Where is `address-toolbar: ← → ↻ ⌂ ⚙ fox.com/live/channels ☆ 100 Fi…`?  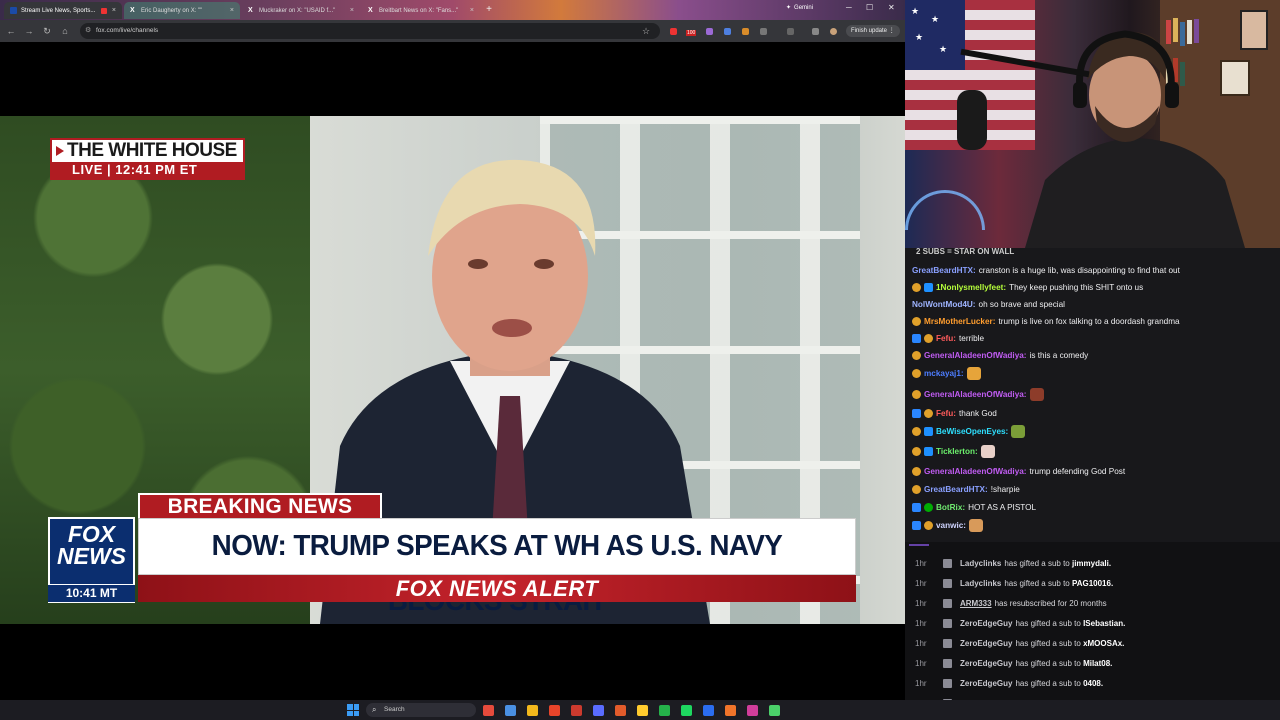 address-toolbar: ← → ↻ ⌂ ⚙ fox.com/live/channels ☆ 100 Fi… is located at coordinates (452, 31).